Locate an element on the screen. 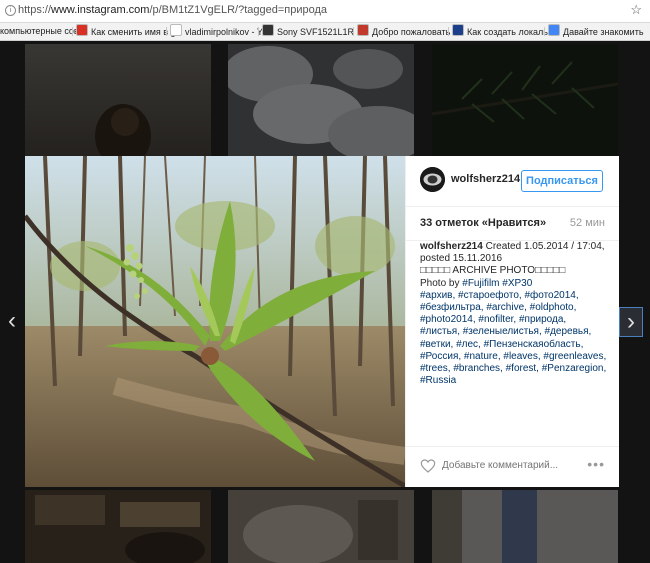 This screenshot has height=563, width=650. bookmark-item: Давайте знакомить is located at coordinates (596, 31).